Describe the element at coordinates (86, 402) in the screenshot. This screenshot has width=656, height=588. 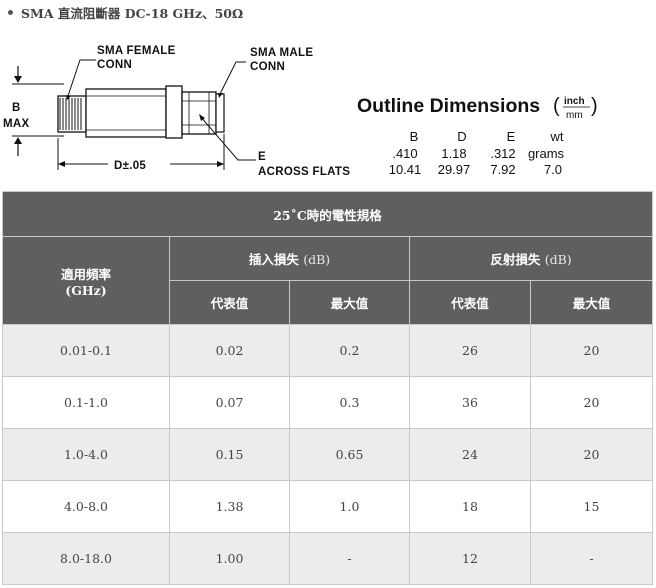
I see `freq-cell: 0.1-1.0` at that location.